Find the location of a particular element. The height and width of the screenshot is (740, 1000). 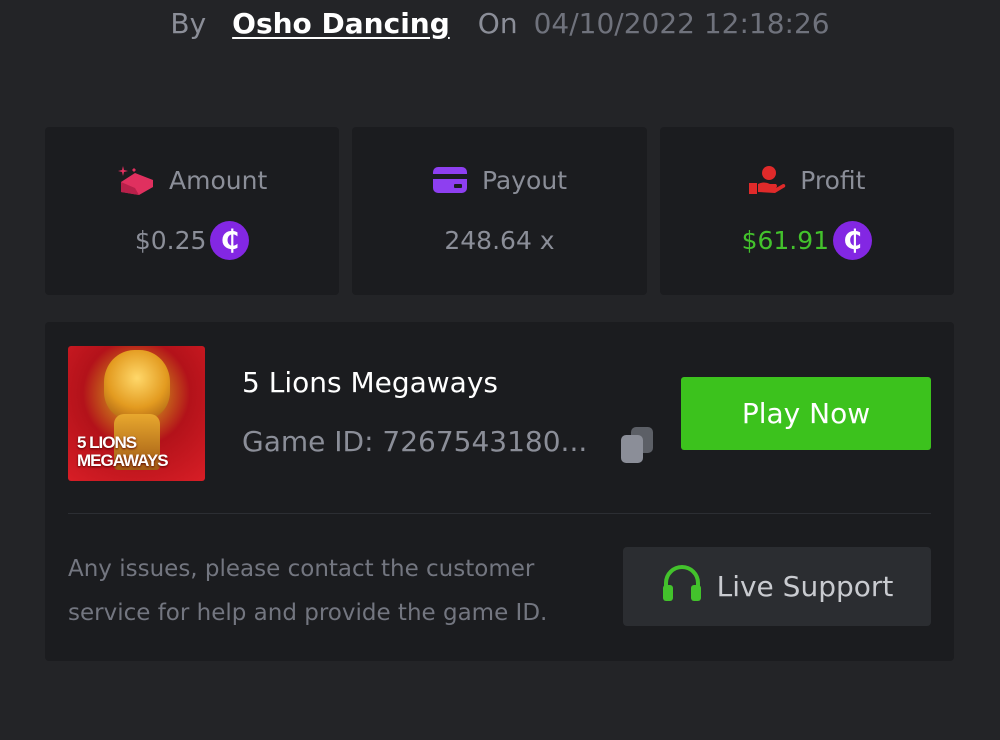

profit-value: $61.91 is located at coordinates (785, 240).